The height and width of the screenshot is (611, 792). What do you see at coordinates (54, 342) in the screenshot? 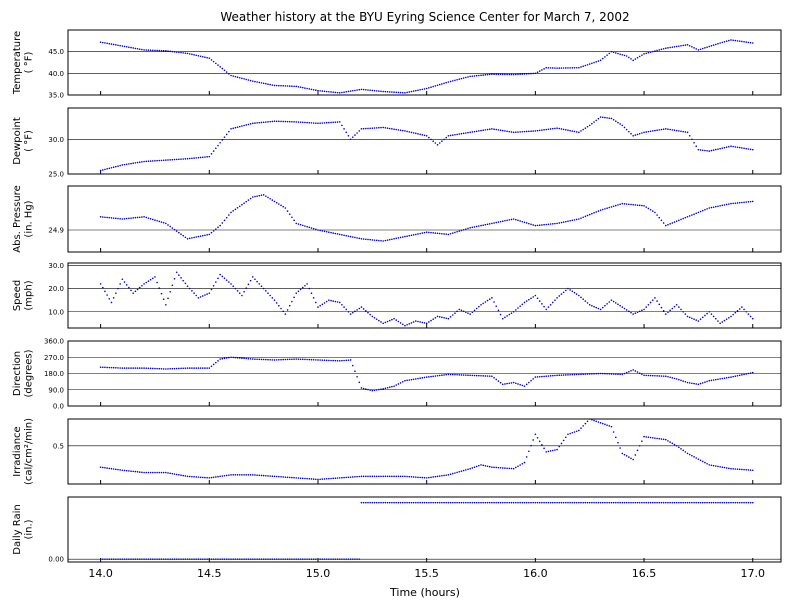
I see `y-tick-label-direction: 360.0` at bounding box center [54, 342].